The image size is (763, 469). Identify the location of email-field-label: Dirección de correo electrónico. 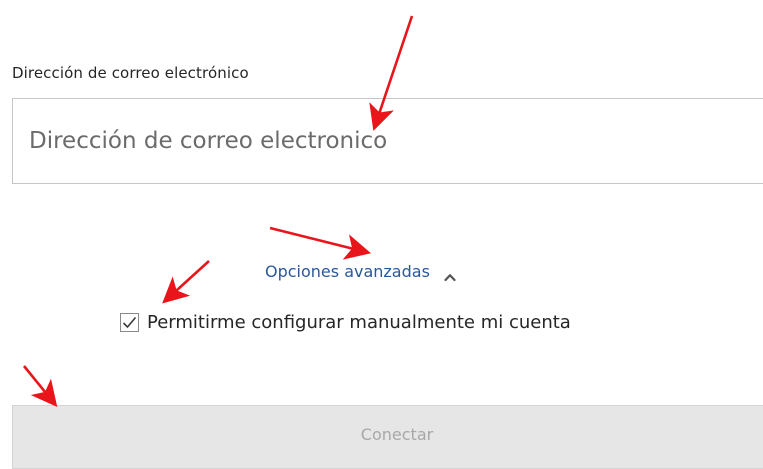
(130, 73).